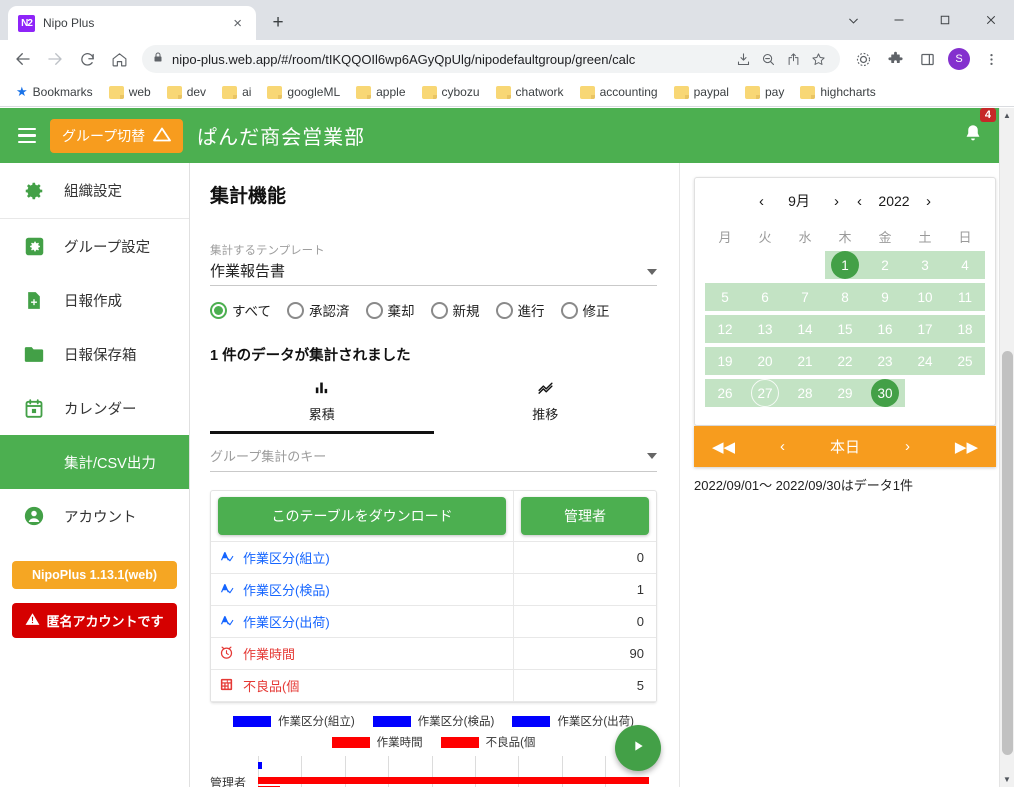 The width and height of the screenshot is (1014, 787). Describe the element at coordinates (845, 446) in the screenshot. I see `today-button: 本日` at that location.